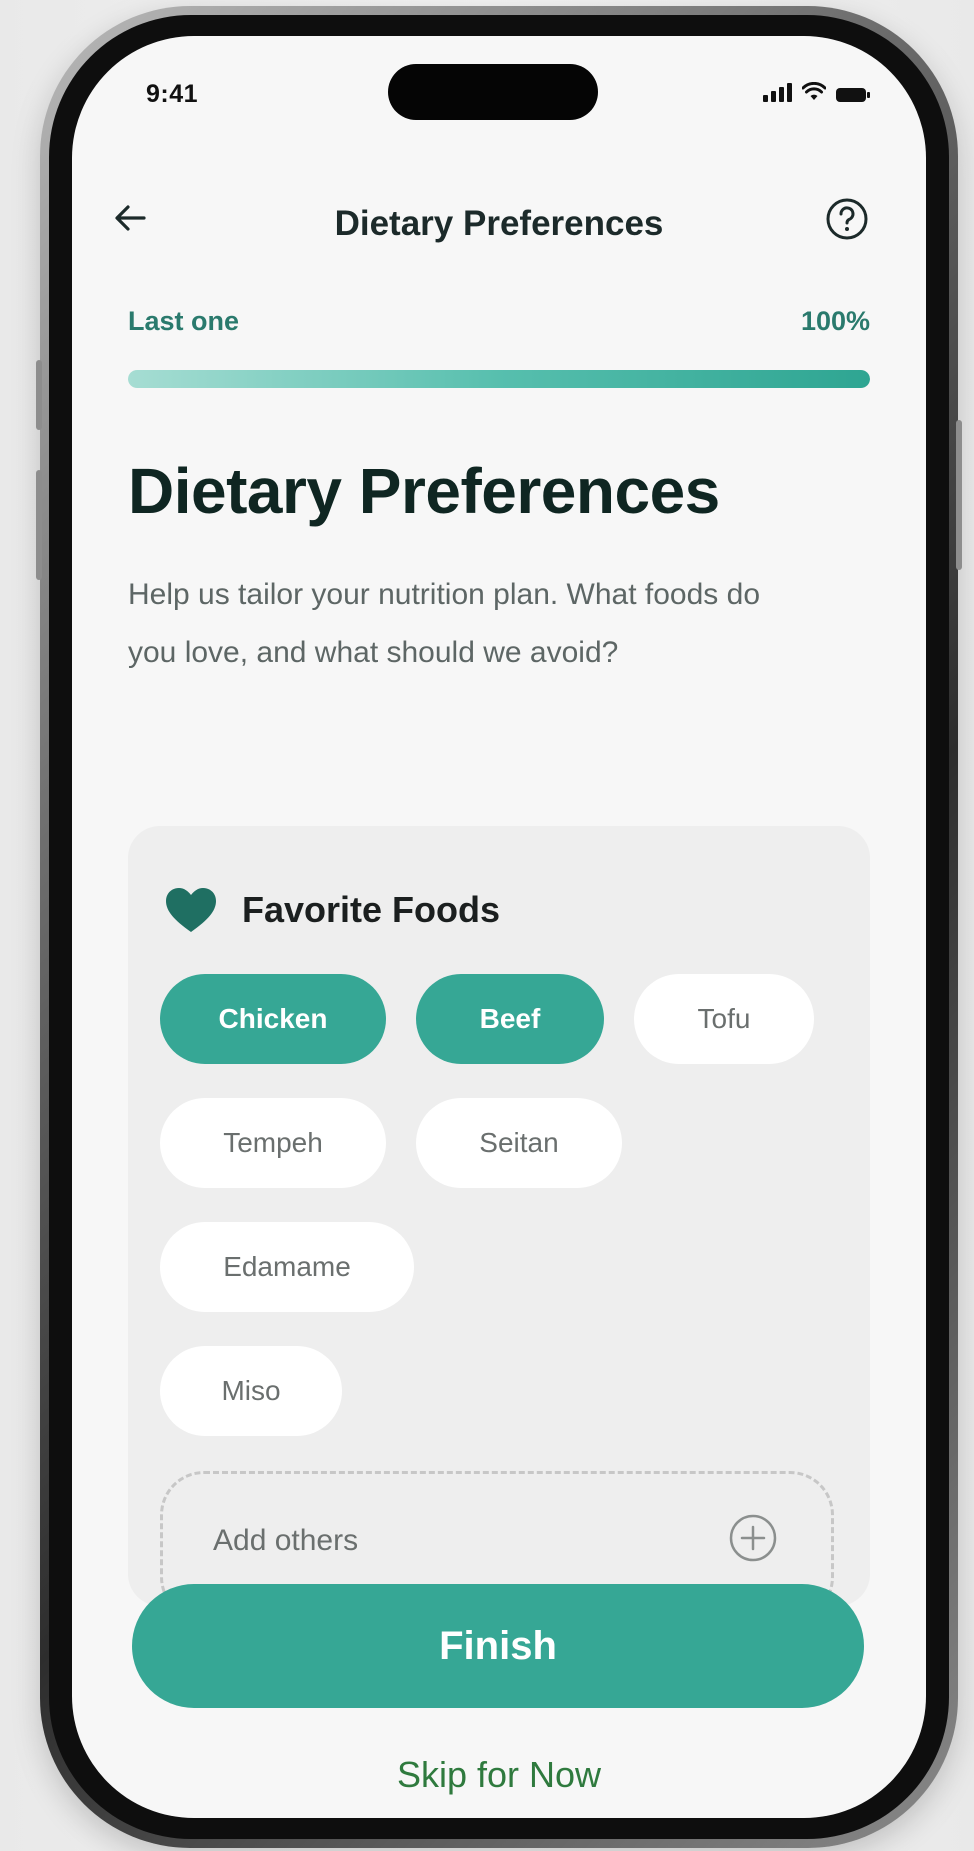  I want to click on favorite-foods-header: Favorite Foods, so click(332, 910).